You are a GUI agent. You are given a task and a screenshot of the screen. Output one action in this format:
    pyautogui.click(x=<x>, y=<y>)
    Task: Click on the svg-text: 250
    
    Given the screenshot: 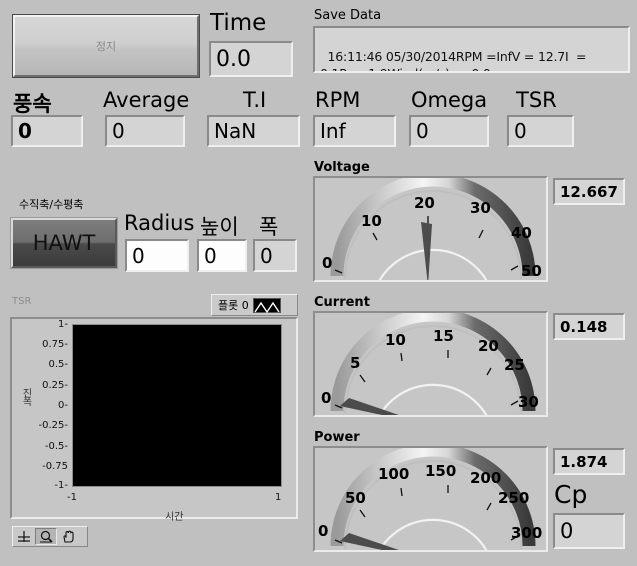 What is the action you would take?
    pyautogui.click(x=513, y=498)
    